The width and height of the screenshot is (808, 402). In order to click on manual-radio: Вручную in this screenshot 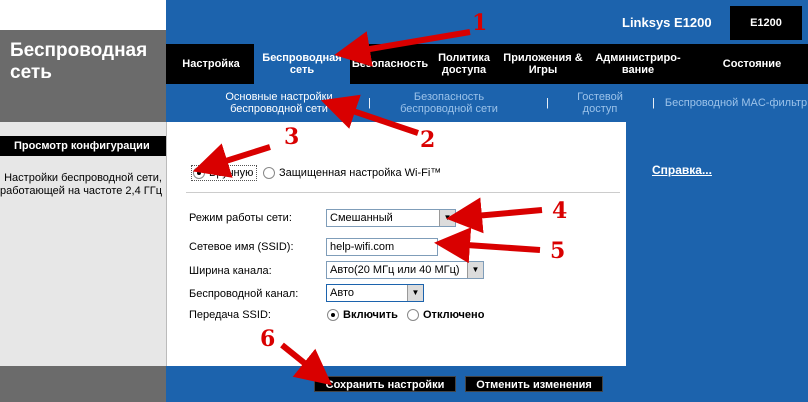, I will do `click(223, 173)`.